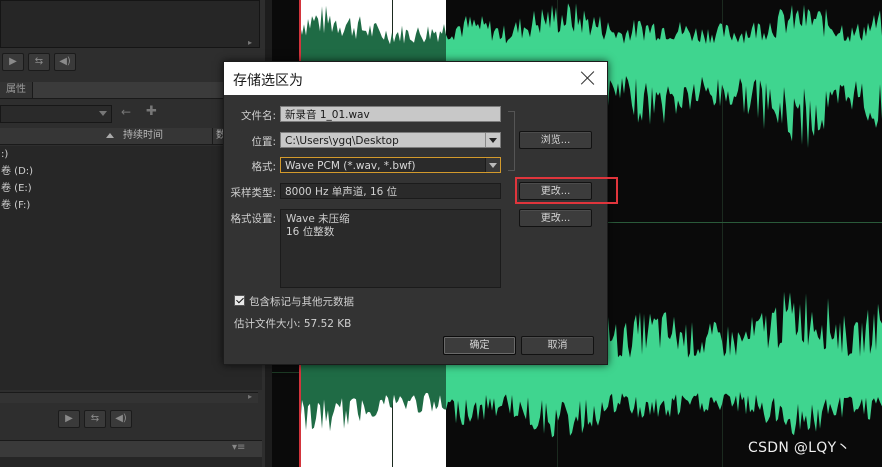  Describe the element at coordinates (15, 205) in the screenshot. I see `list-item: 卷 (F:)` at that location.